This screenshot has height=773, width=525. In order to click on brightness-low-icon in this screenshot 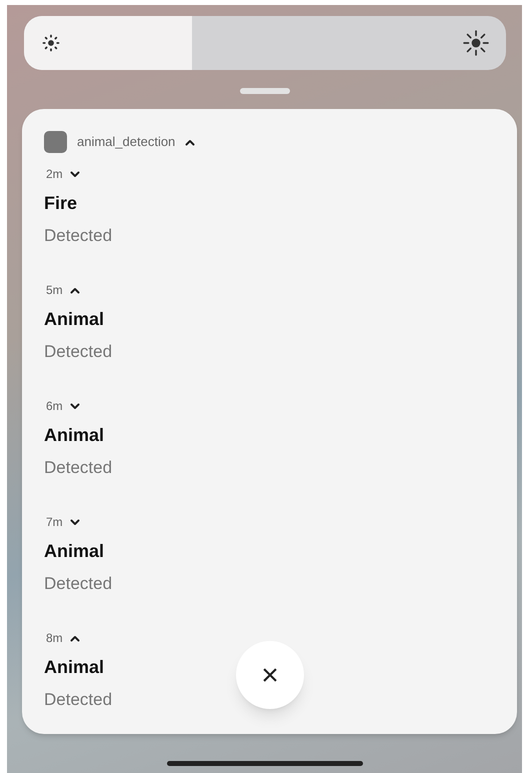, I will do `click(50, 43)`.